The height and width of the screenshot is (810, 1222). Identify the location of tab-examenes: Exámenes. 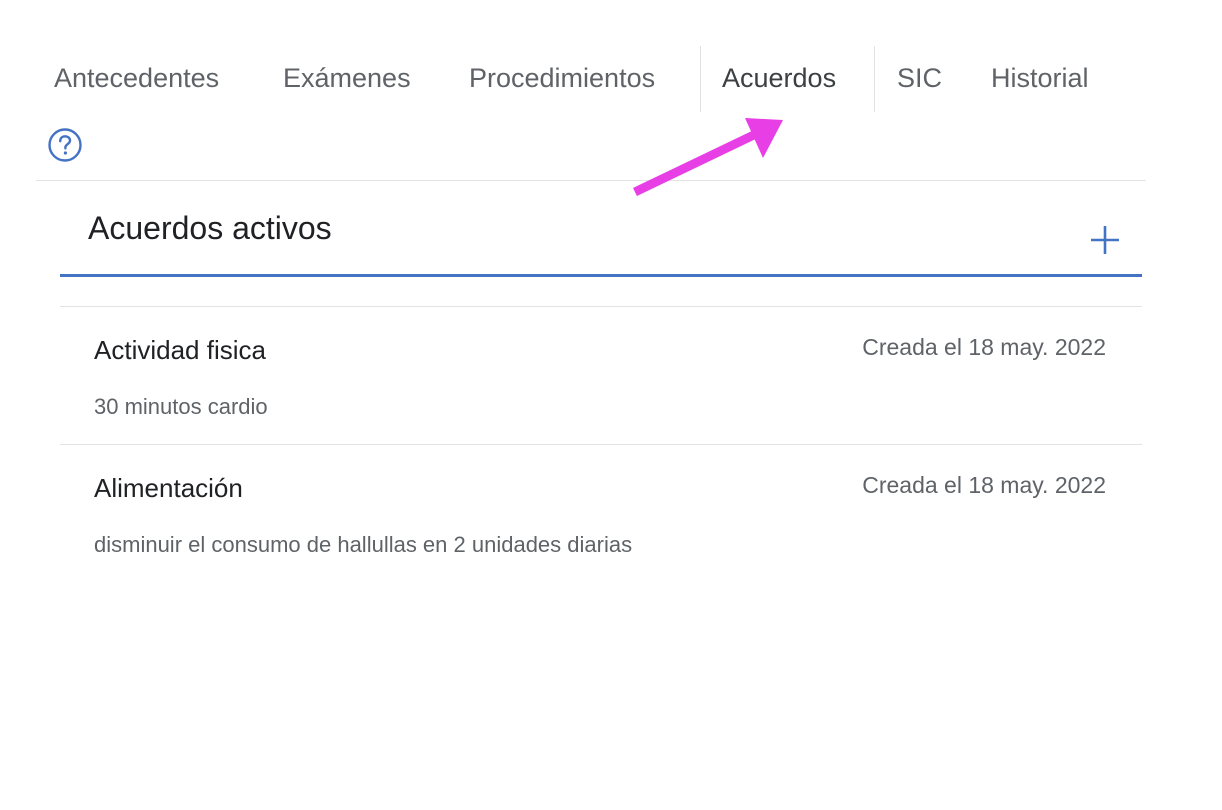
(347, 78).